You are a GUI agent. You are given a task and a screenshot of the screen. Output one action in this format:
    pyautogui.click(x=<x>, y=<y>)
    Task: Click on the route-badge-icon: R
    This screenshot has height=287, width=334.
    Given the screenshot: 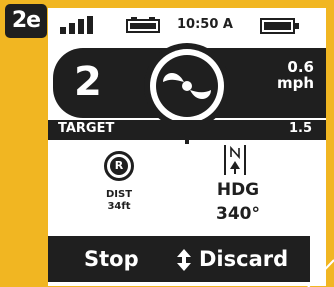 What is the action you would take?
    pyautogui.click(x=119, y=166)
    